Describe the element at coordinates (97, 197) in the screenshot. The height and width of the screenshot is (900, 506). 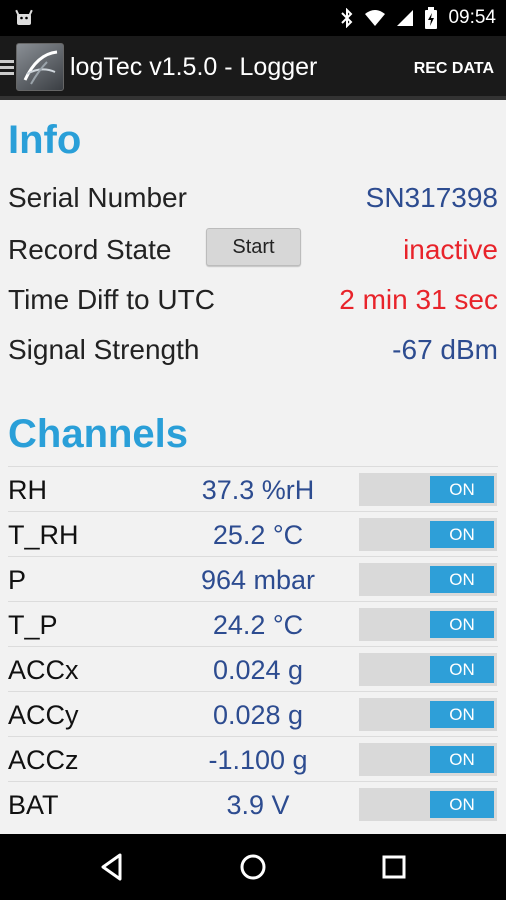
I see `info-label: Serial Number` at that location.